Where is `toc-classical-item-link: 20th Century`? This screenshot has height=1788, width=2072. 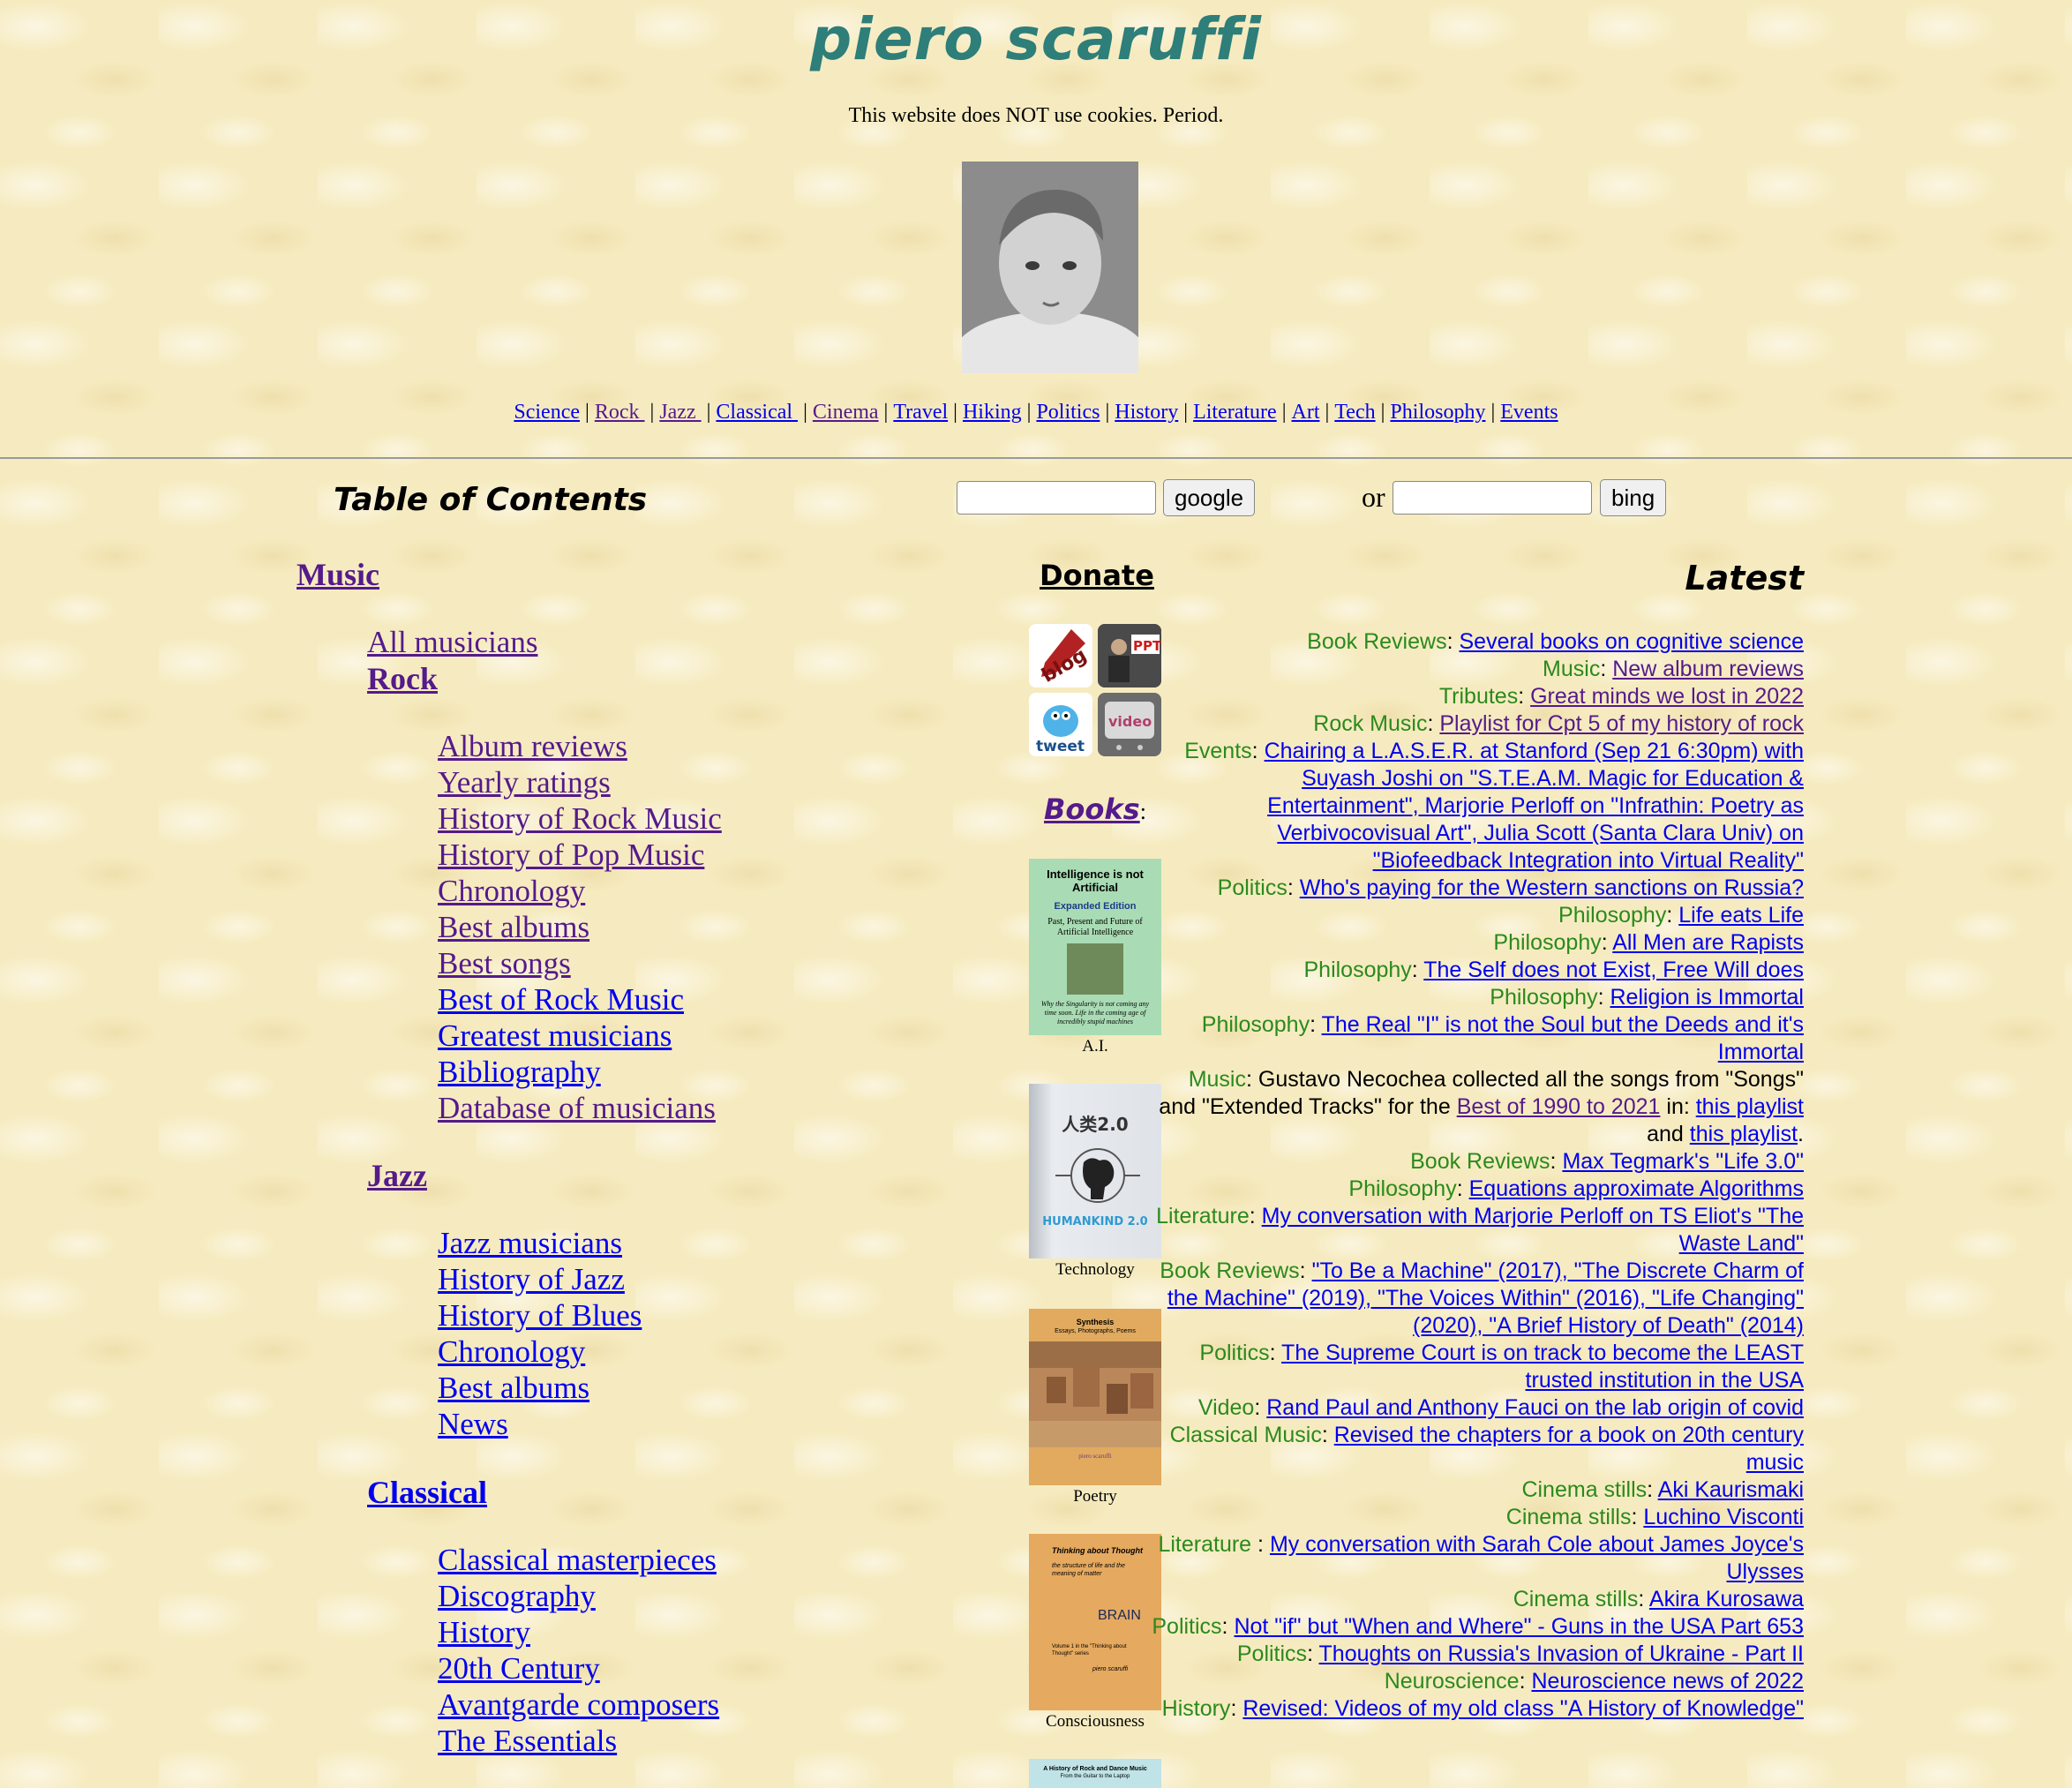 toc-classical-item-link: 20th Century is located at coordinates (579, 1668).